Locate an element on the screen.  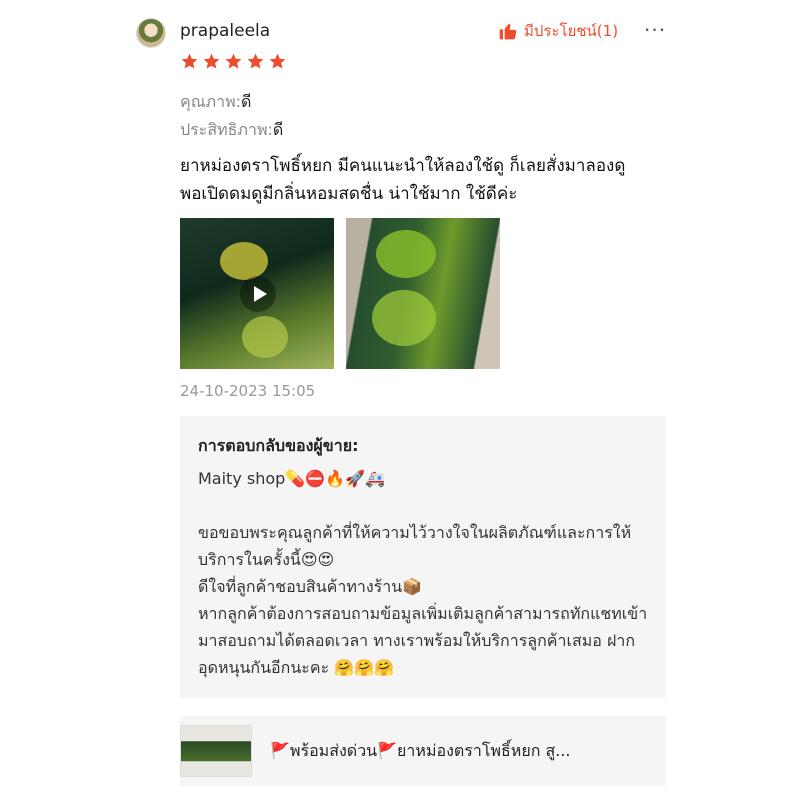
attribute-label: คุณภาพ: is located at coordinates (211, 101).